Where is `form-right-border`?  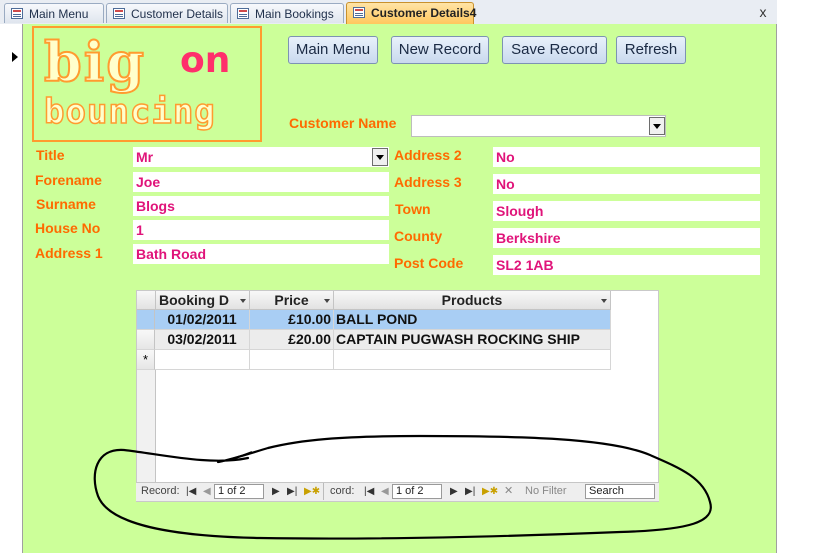
form-right-border is located at coordinates (776, 288).